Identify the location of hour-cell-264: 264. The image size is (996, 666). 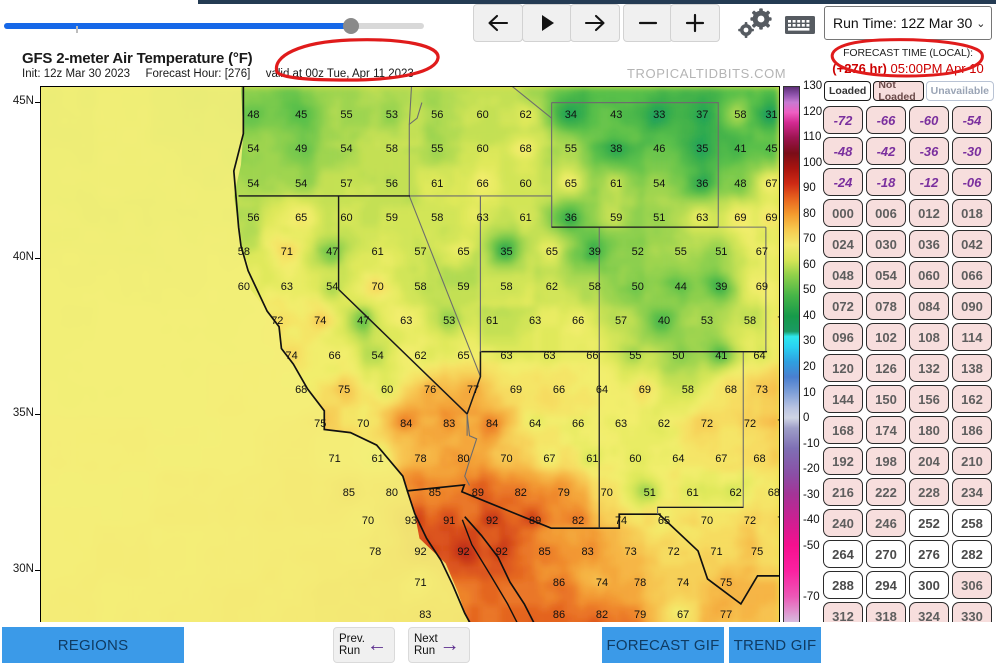
(843, 554).